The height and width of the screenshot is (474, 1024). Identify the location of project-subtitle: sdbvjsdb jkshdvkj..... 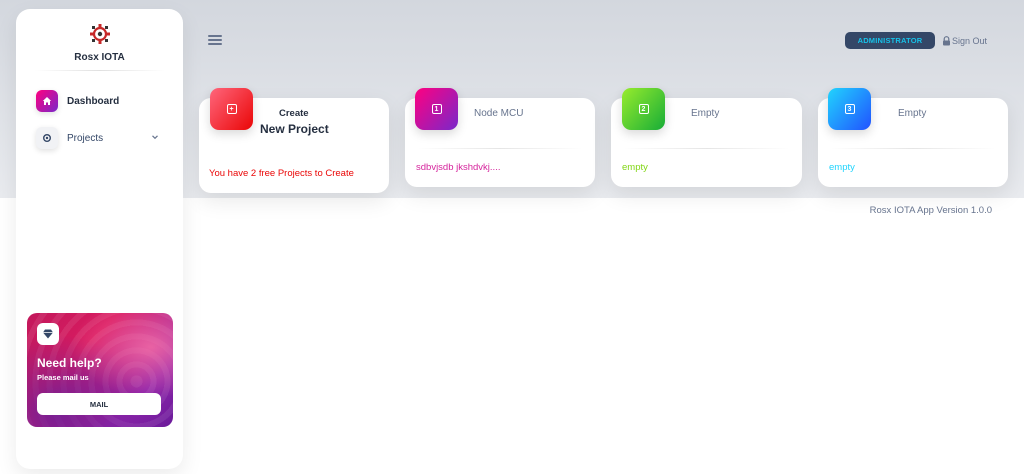
(458, 167).